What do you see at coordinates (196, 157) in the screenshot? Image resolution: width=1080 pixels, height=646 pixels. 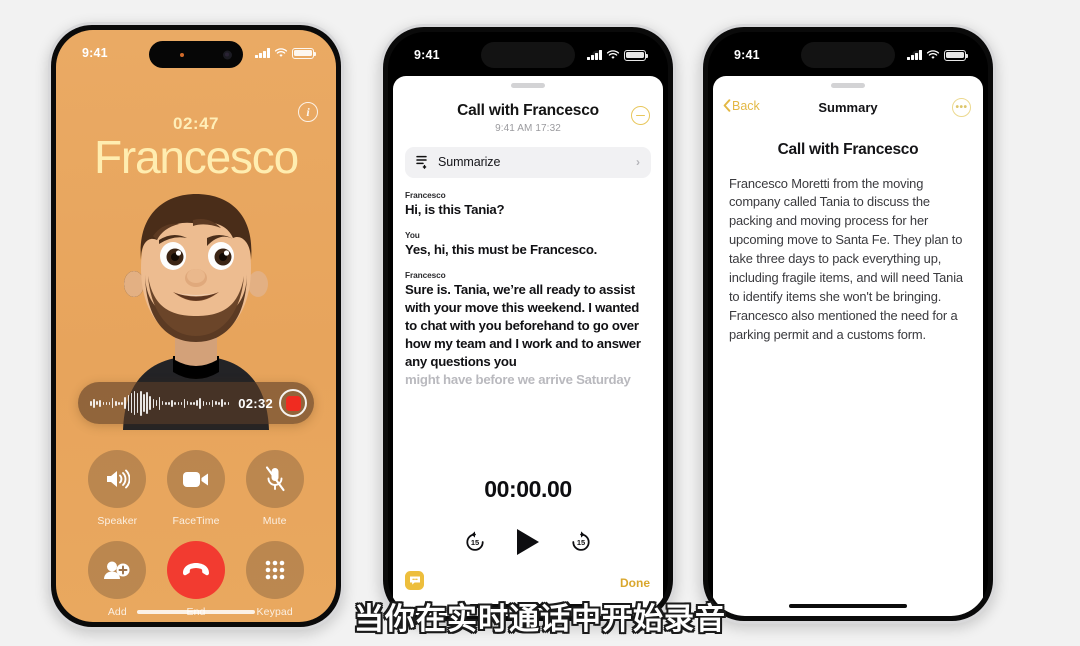 I see `caller-name: Francesco` at bounding box center [196, 157].